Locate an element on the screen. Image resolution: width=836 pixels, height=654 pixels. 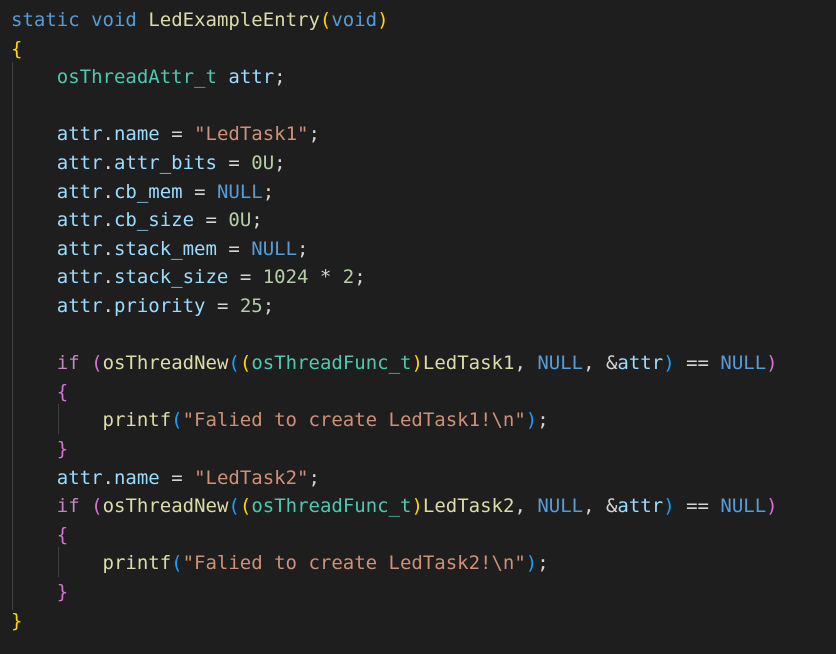
code-line: attr.cb_size = 0U; is located at coordinates (137, 220).